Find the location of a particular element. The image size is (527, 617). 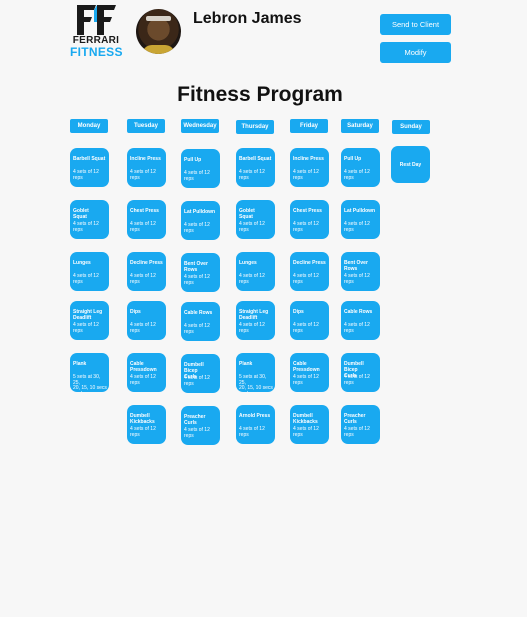

exercise-name: Plank is located at coordinates (246, 364).